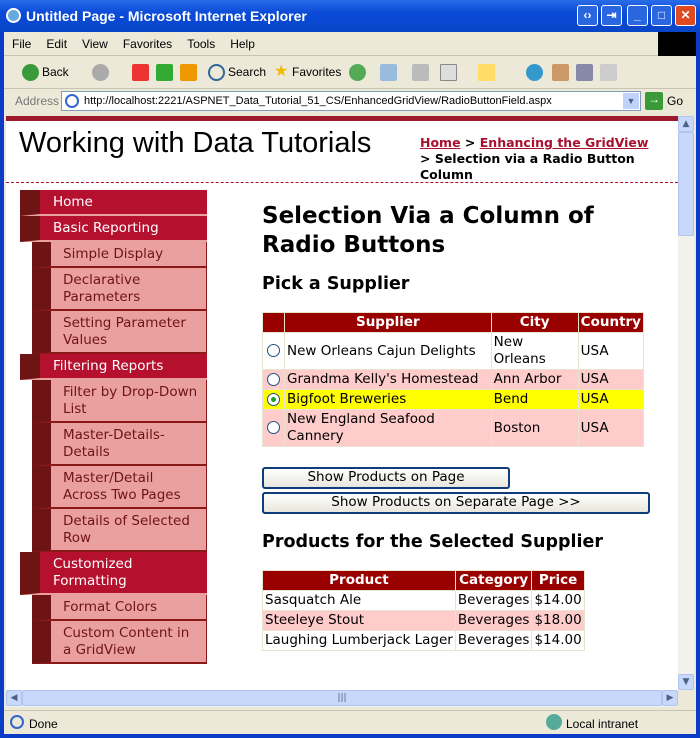 The width and height of the screenshot is (700, 738). I want to click on table-row: New England Seafood Cannery Boston USA, so click(453, 428).